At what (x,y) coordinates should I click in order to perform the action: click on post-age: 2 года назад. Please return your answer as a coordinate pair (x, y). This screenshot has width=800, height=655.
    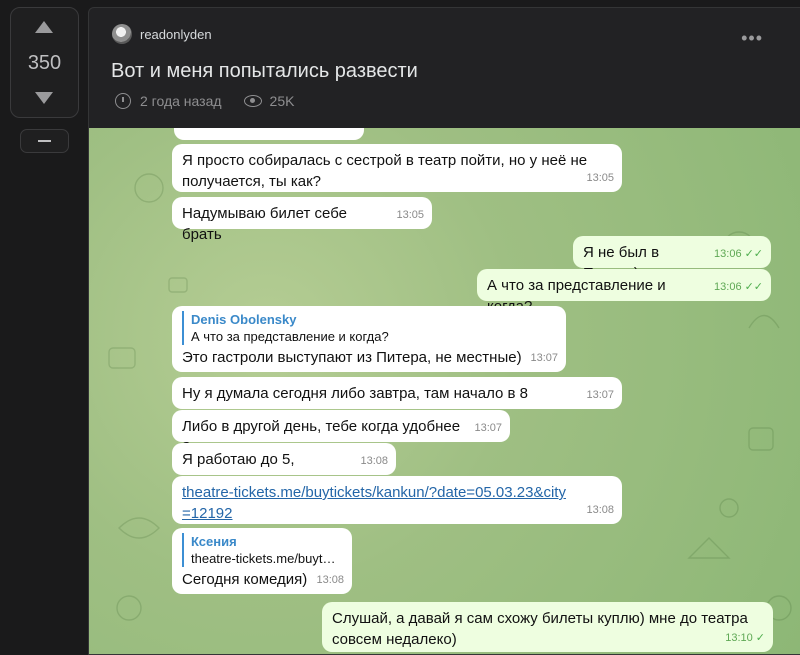
    Looking at the image, I should click on (181, 101).